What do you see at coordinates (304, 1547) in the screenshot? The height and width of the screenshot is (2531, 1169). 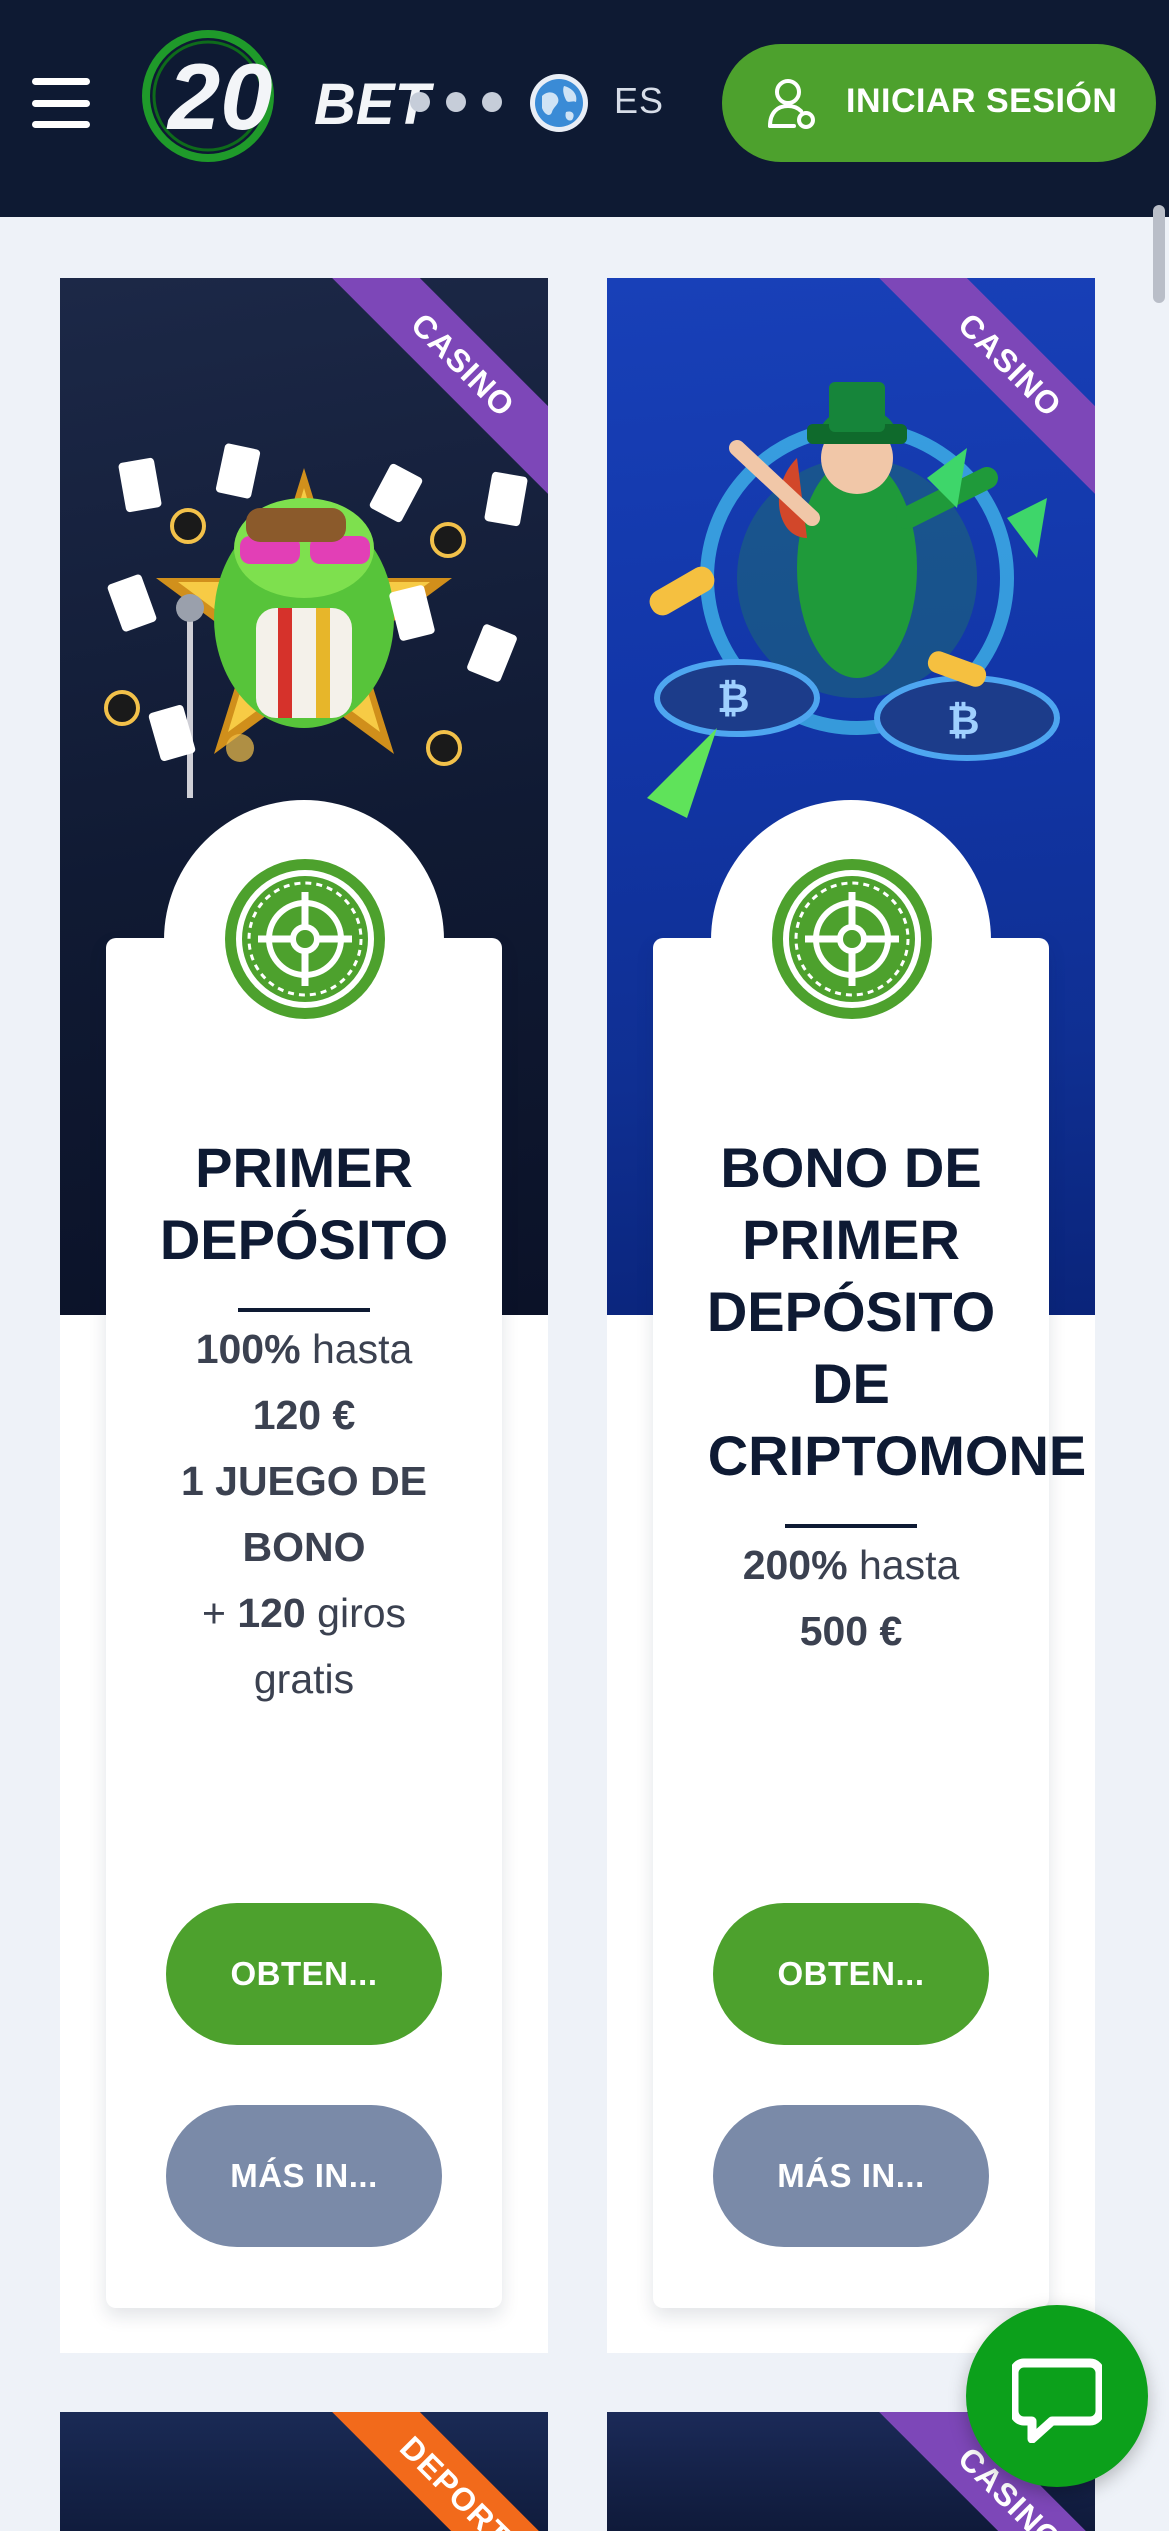 I see `offer-bonus-game: BONO` at bounding box center [304, 1547].